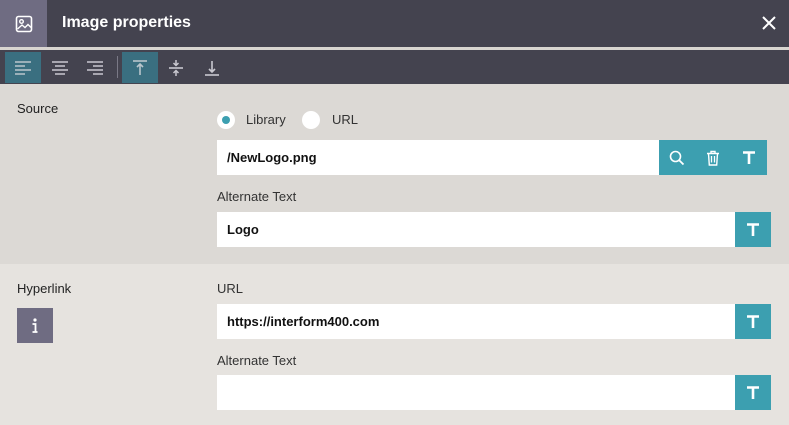 The width and height of the screenshot is (789, 425). What do you see at coordinates (257, 196) in the screenshot?
I see `source-alt-label: Alternate Text` at bounding box center [257, 196].